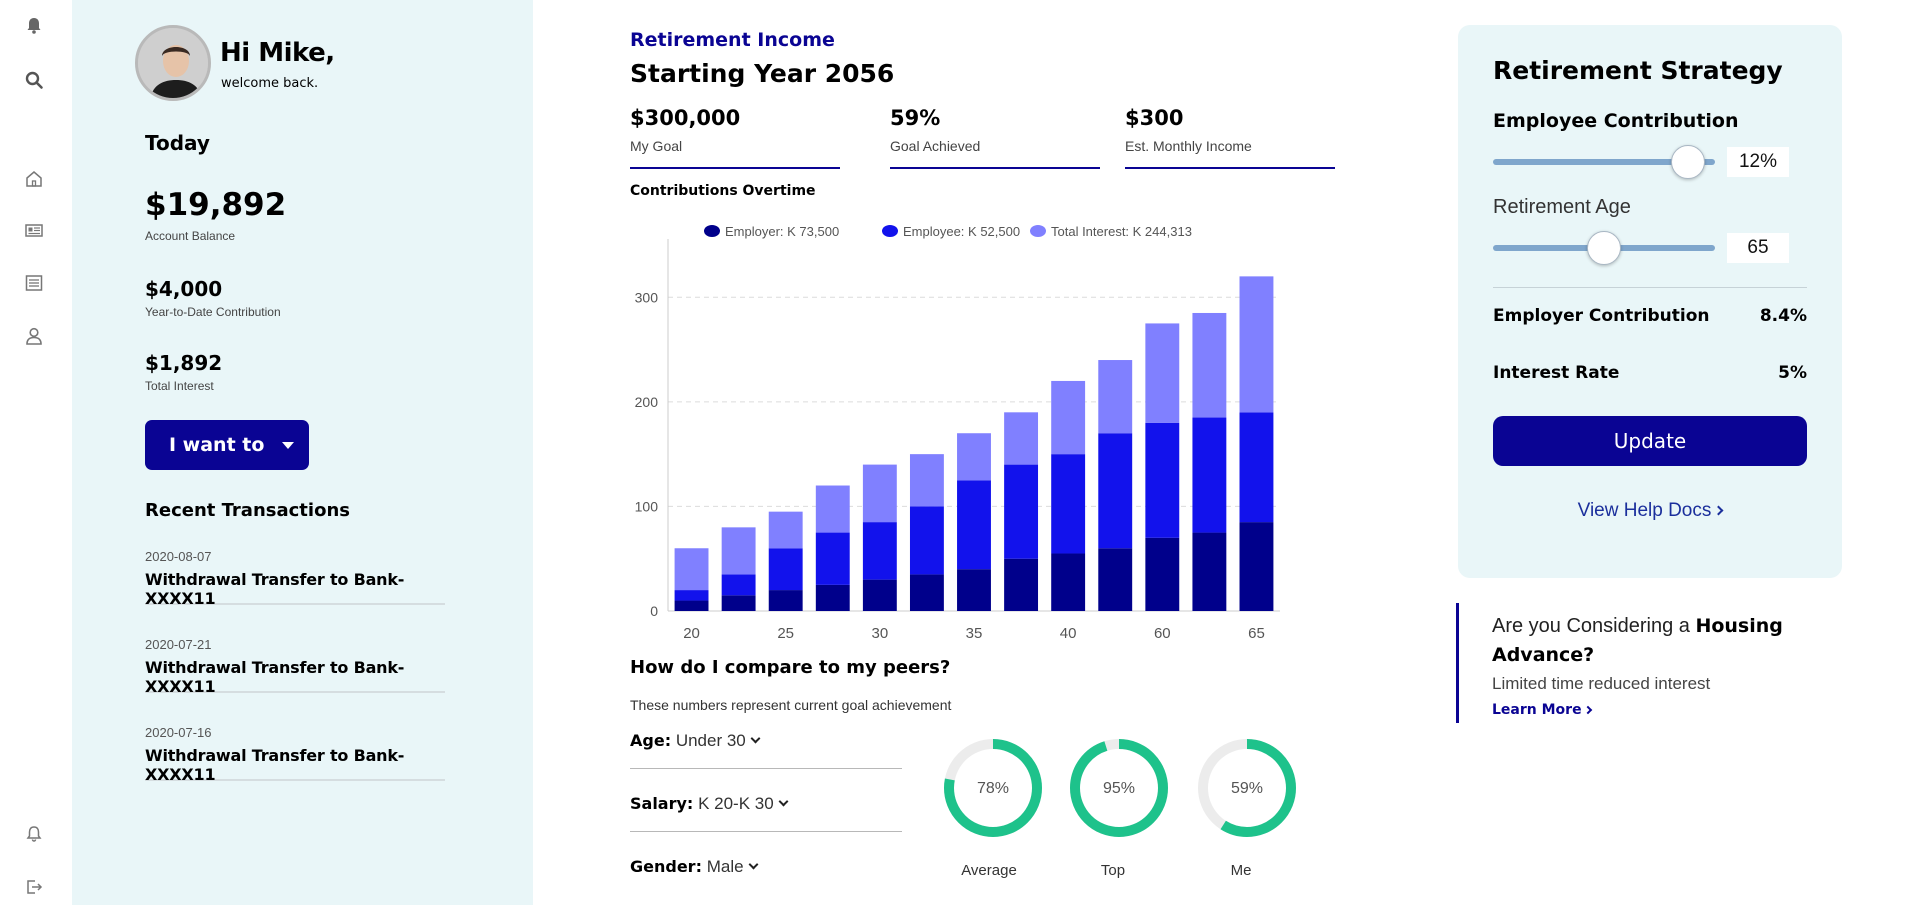 Image resolution: width=1913 pixels, height=905 pixels. Describe the element at coordinates (666, 866) in the screenshot. I see `filter-label: Gender:` at that location.